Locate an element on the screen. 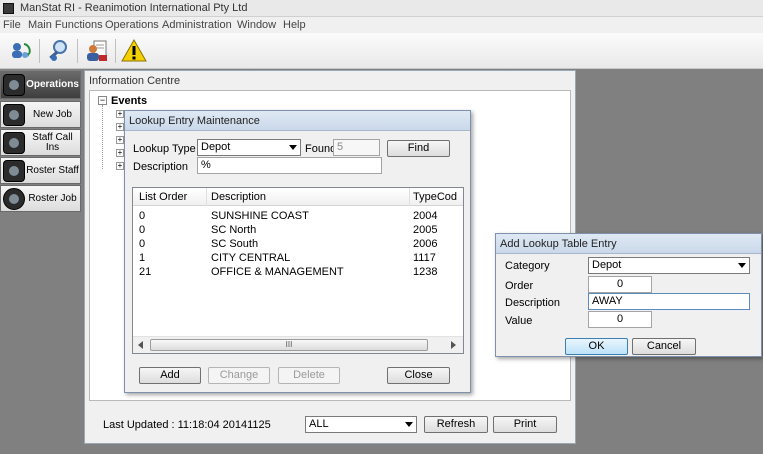 Image resolution: width=763 pixels, height=454 pixels. lookup-type-label: Lookup Type is located at coordinates (164, 149).